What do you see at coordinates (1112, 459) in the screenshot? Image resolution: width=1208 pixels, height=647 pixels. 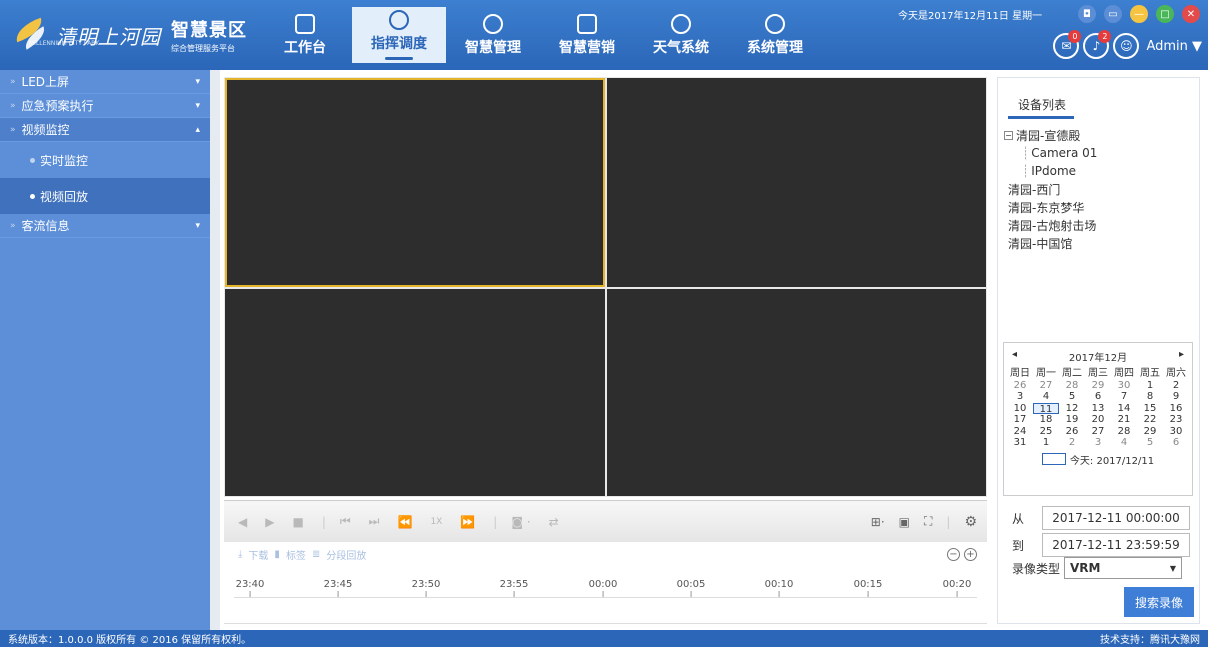 I see `today-link: 今天: 2017/12/11` at bounding box center [1112, 459].